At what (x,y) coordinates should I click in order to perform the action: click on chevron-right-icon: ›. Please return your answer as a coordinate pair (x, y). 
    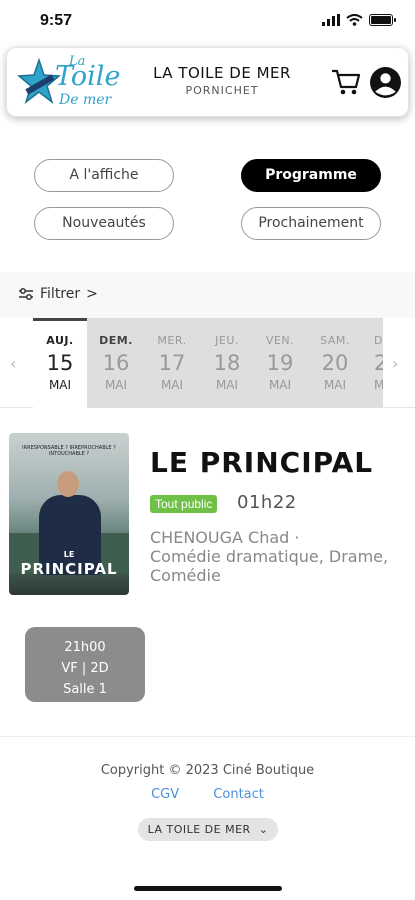
    Looking at the image, I should click on (395, 363).